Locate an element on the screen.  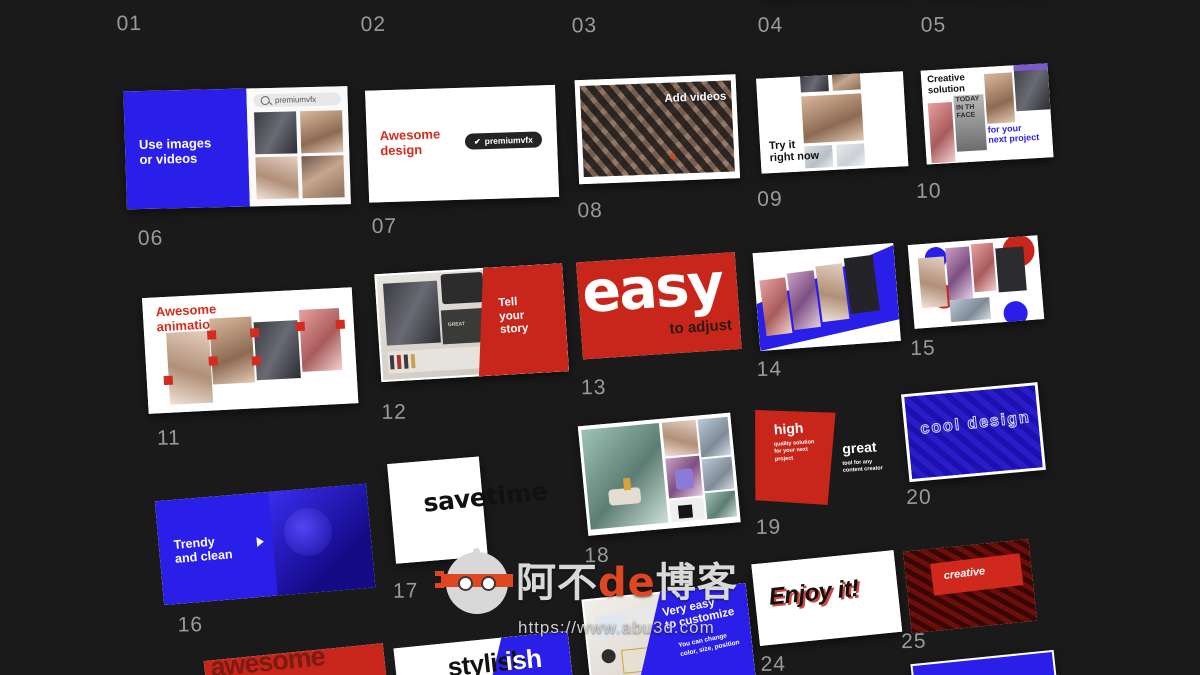
card-number-02: 02 is located at coordinates (373, 24).